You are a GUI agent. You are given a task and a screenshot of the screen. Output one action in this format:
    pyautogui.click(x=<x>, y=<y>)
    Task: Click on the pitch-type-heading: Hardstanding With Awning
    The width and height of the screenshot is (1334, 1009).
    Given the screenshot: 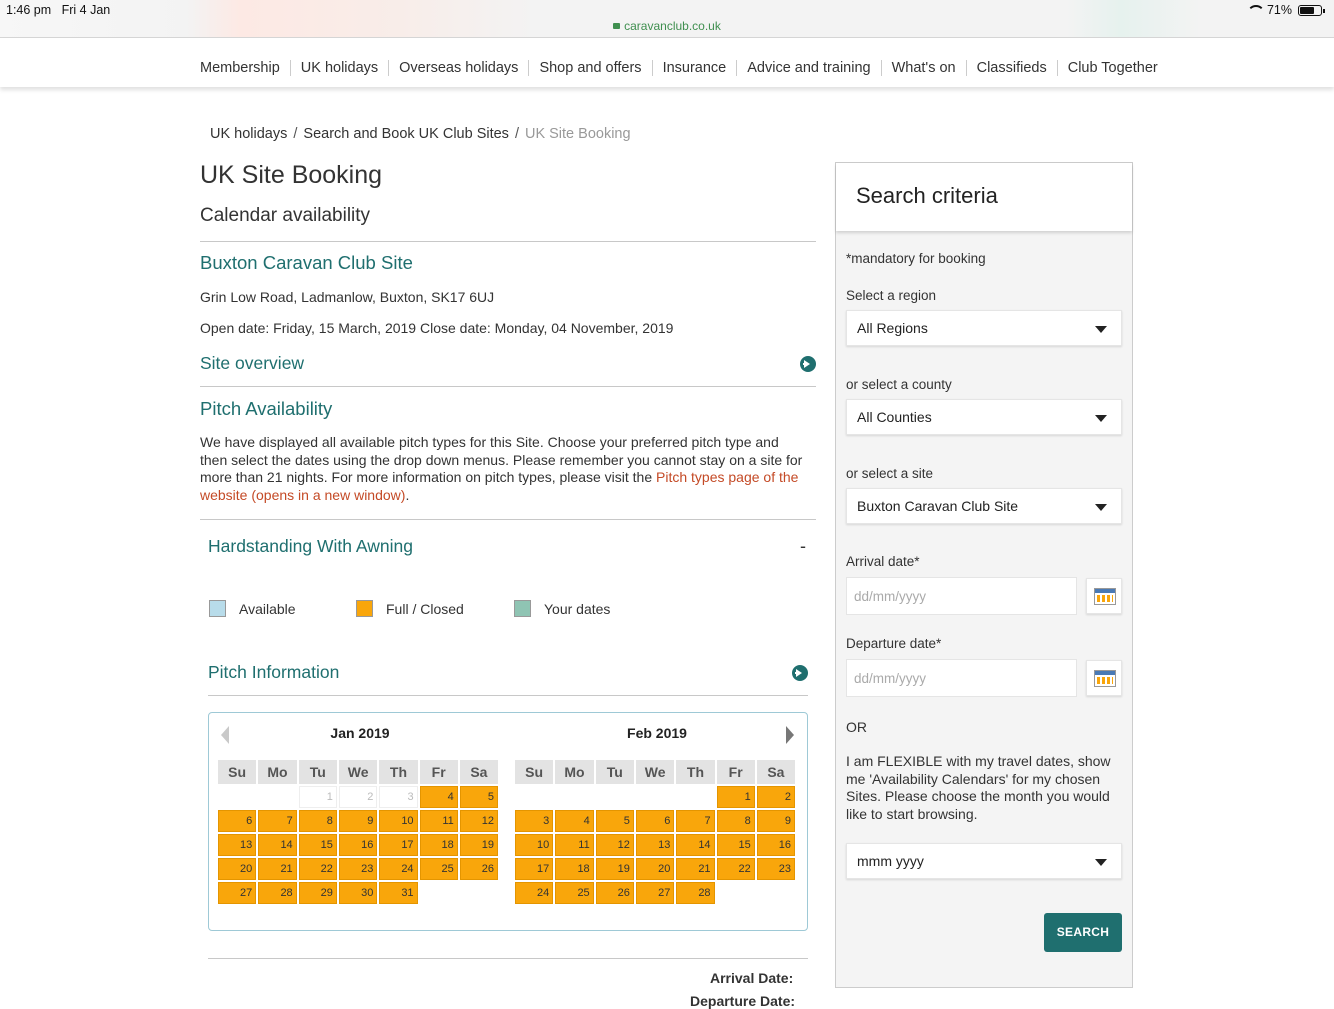 What is the action you would take?
    pyautogui.click(x=310, y=546)
    